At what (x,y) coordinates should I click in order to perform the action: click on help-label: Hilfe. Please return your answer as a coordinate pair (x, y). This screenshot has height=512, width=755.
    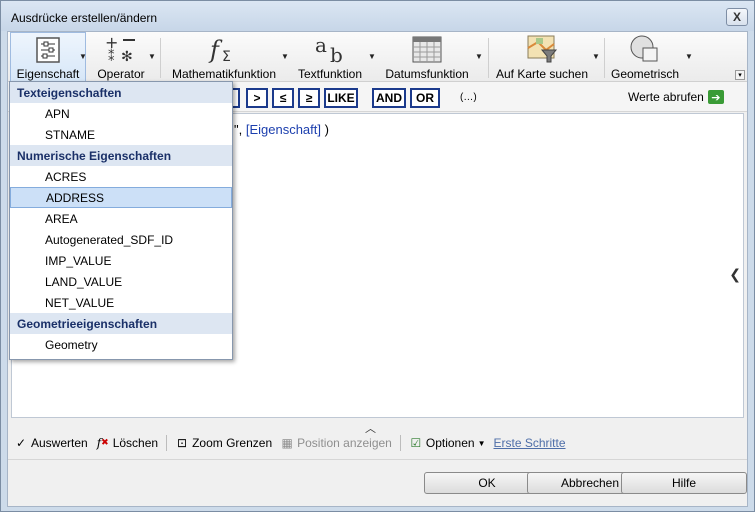
    Looking at the image, I should click on (683, 483).